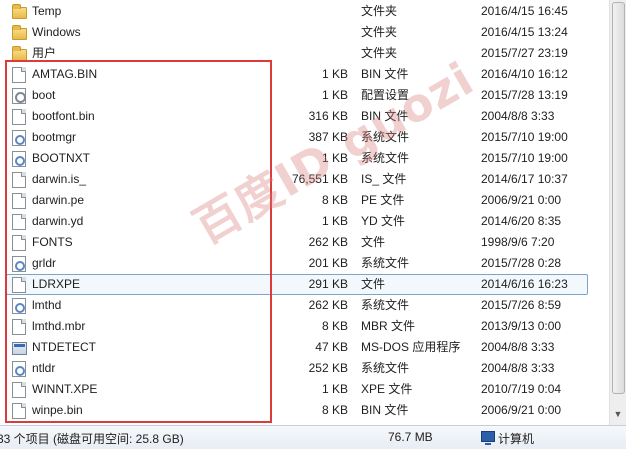  Describe the element at coordinates (383, 200) in the screenshot. I see `file-type: PE 文件` at that location.